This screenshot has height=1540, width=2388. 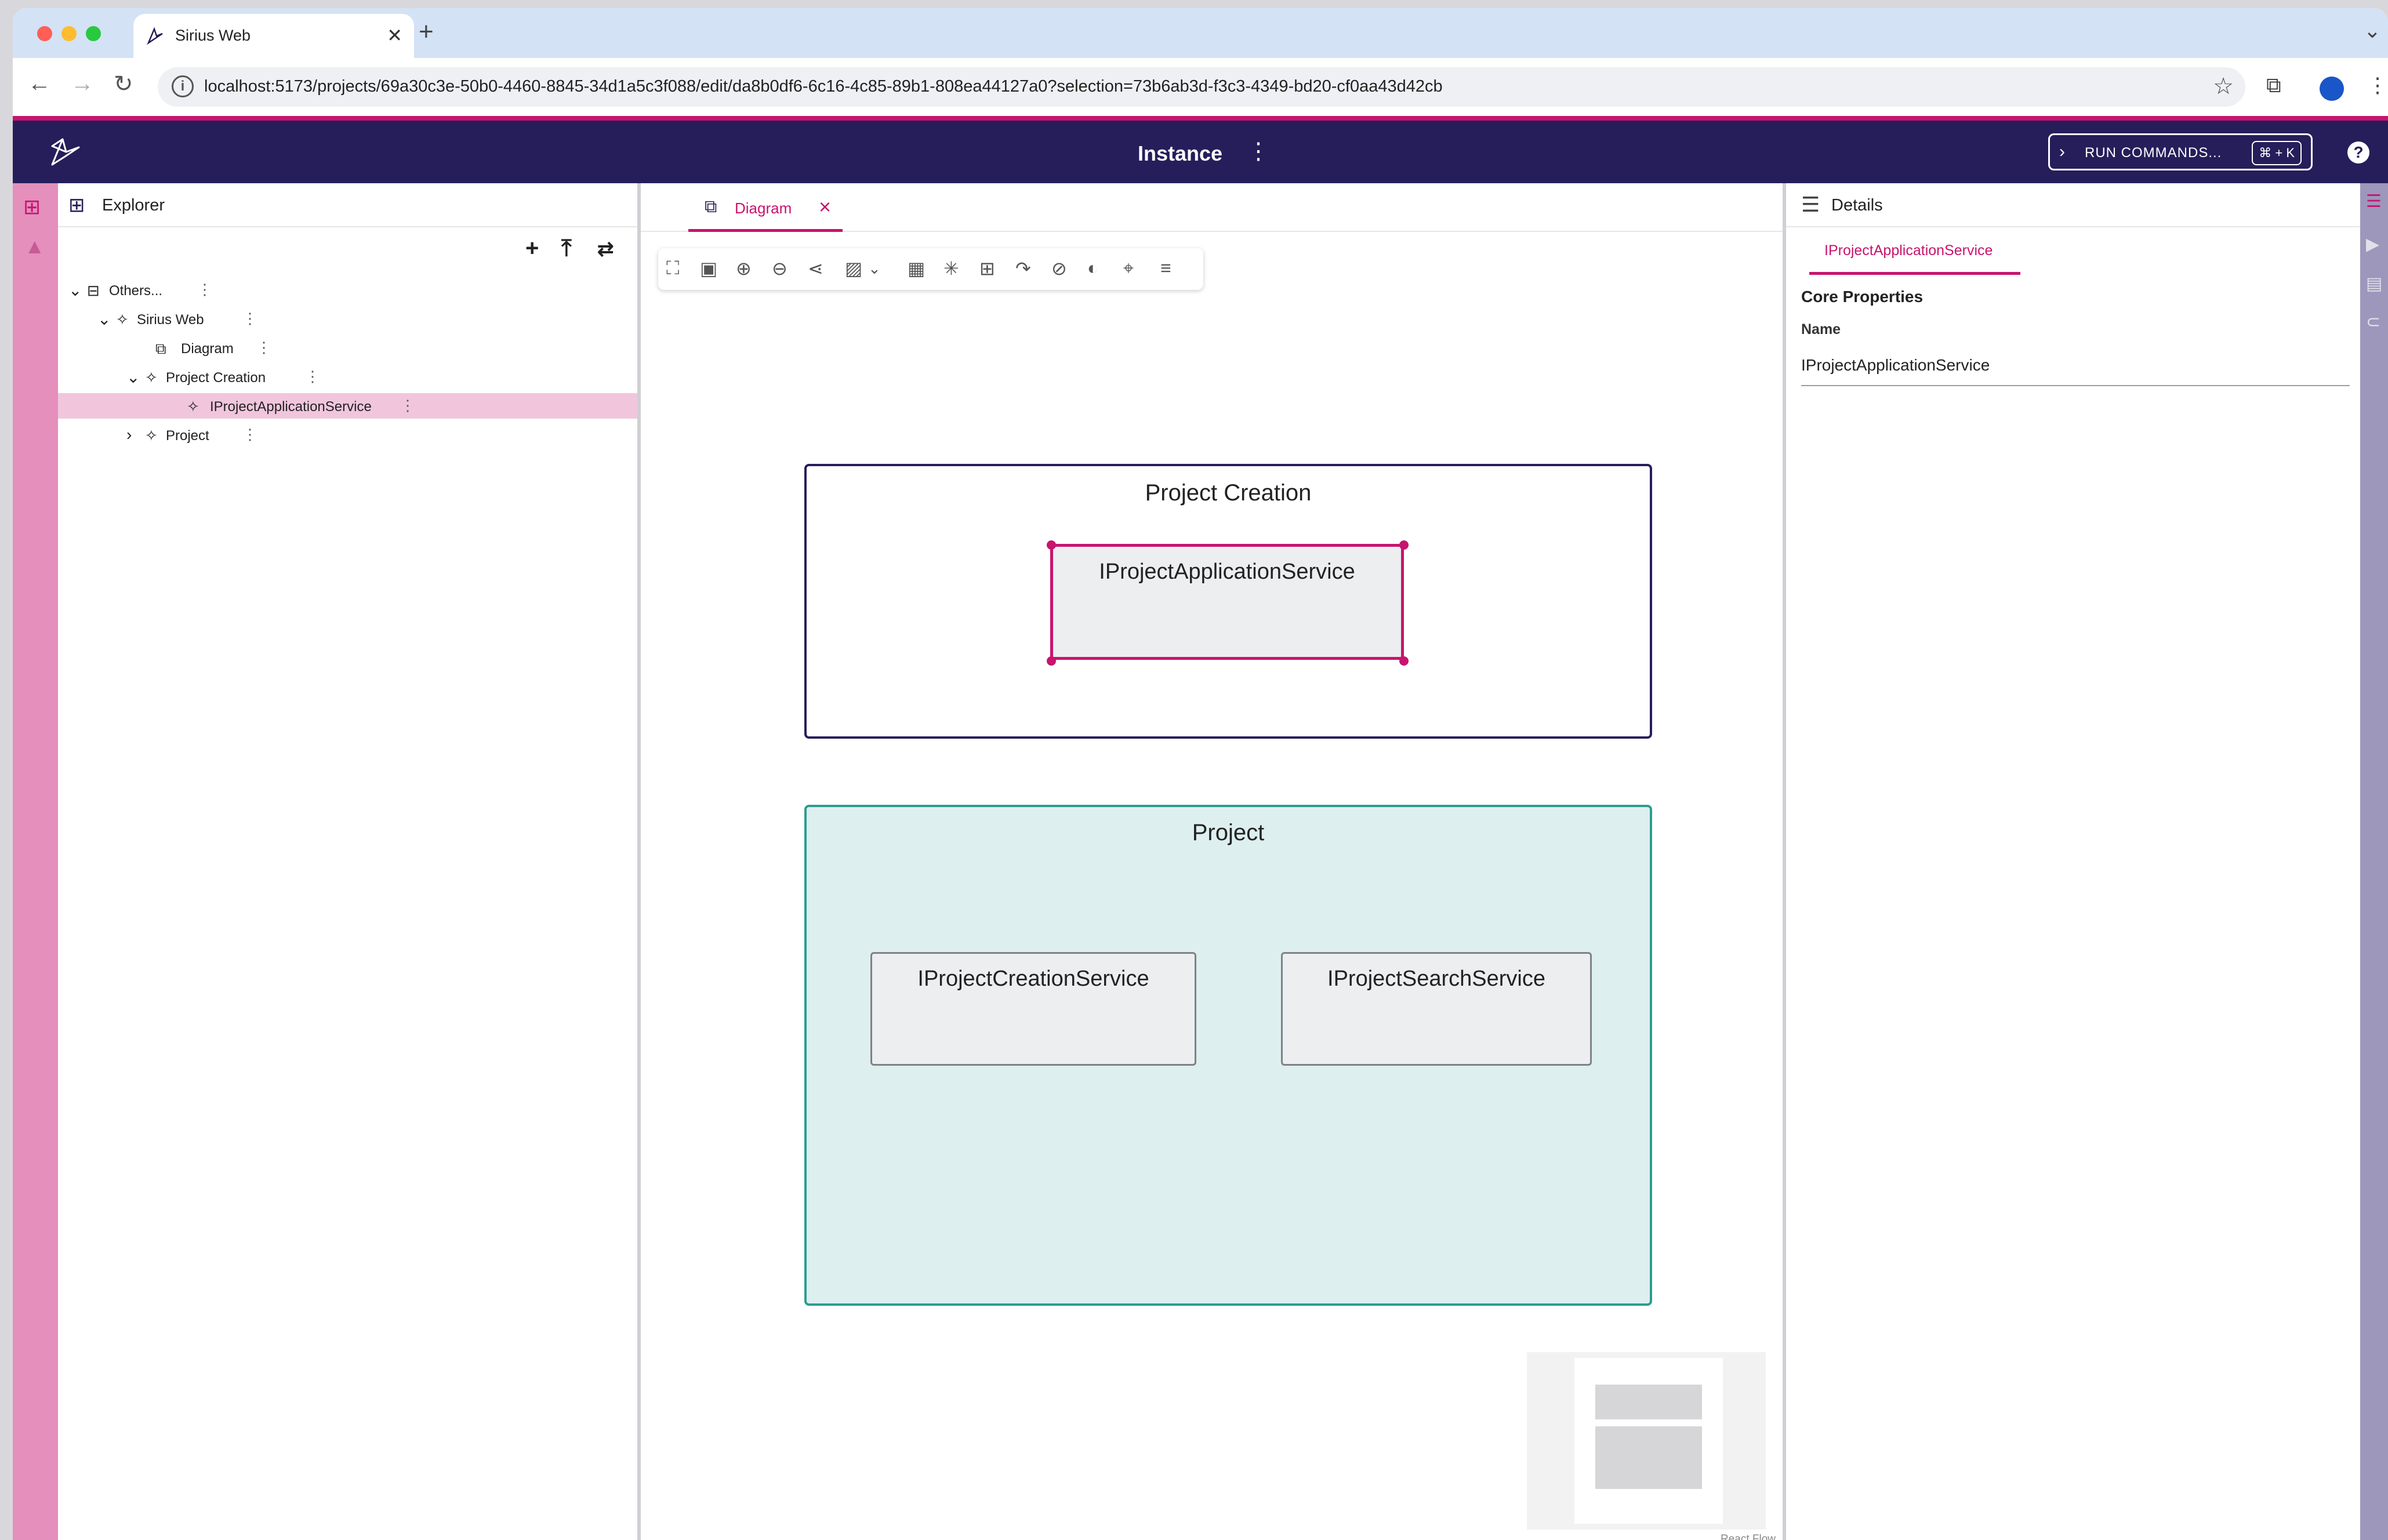 What do you see at coordinates (1228, 832) in the screenshot?
I see `node-label: Project` at bounding box center [1228, 832].